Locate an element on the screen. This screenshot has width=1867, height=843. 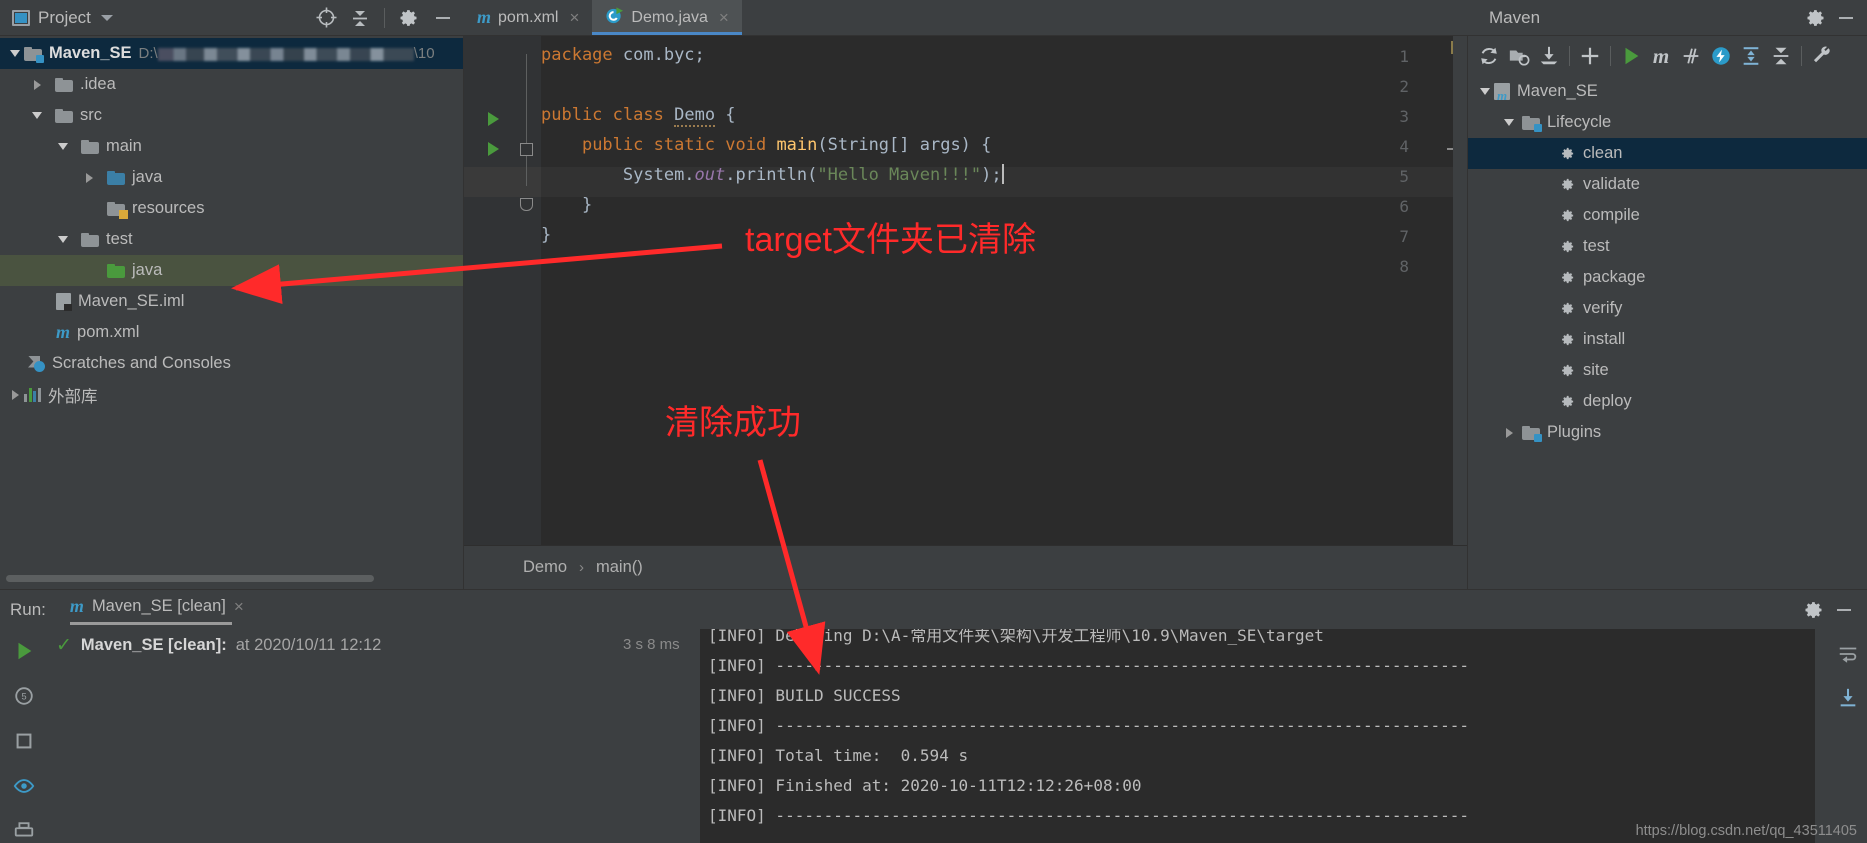
maven-settings-icon is located at coordinates (1822, 56).